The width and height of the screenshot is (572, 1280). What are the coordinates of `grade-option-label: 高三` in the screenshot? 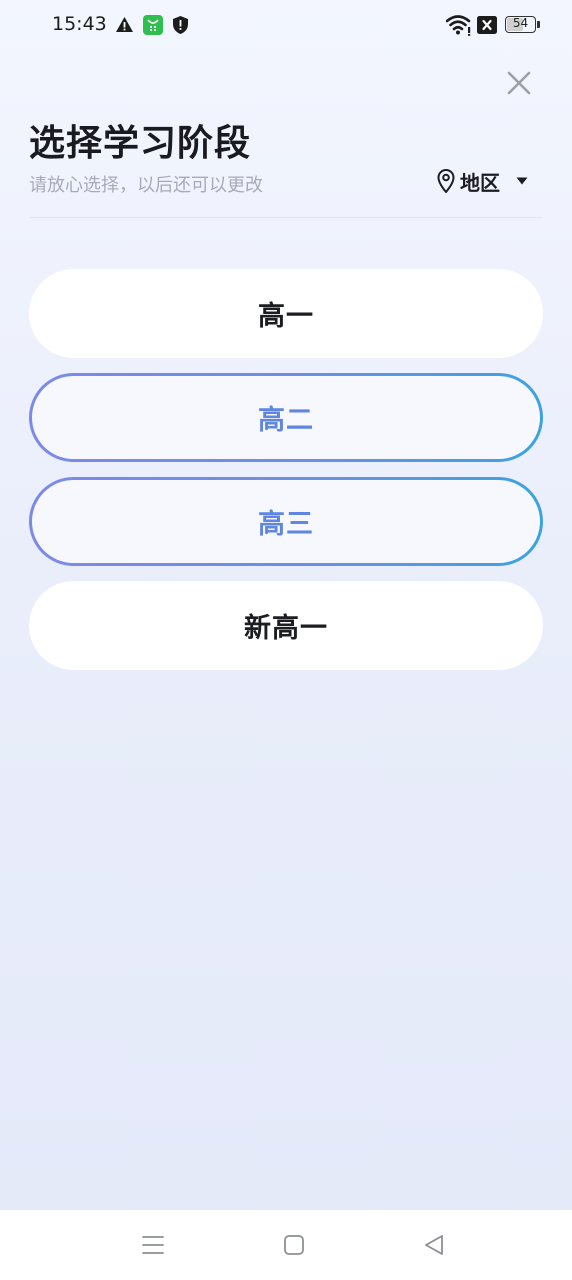 It's located at (286, 524).